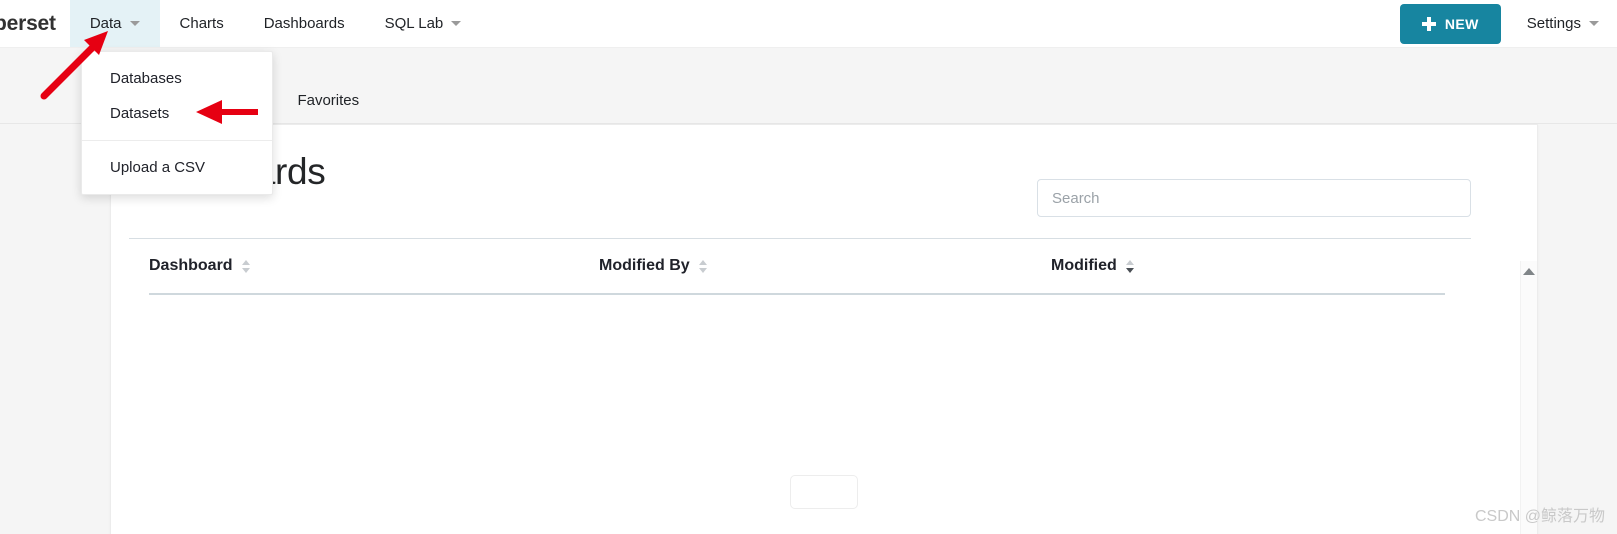 The height and width of the screenshot is (534, 1617). I want to click on settings-label: Settings, so click(1553, 23).